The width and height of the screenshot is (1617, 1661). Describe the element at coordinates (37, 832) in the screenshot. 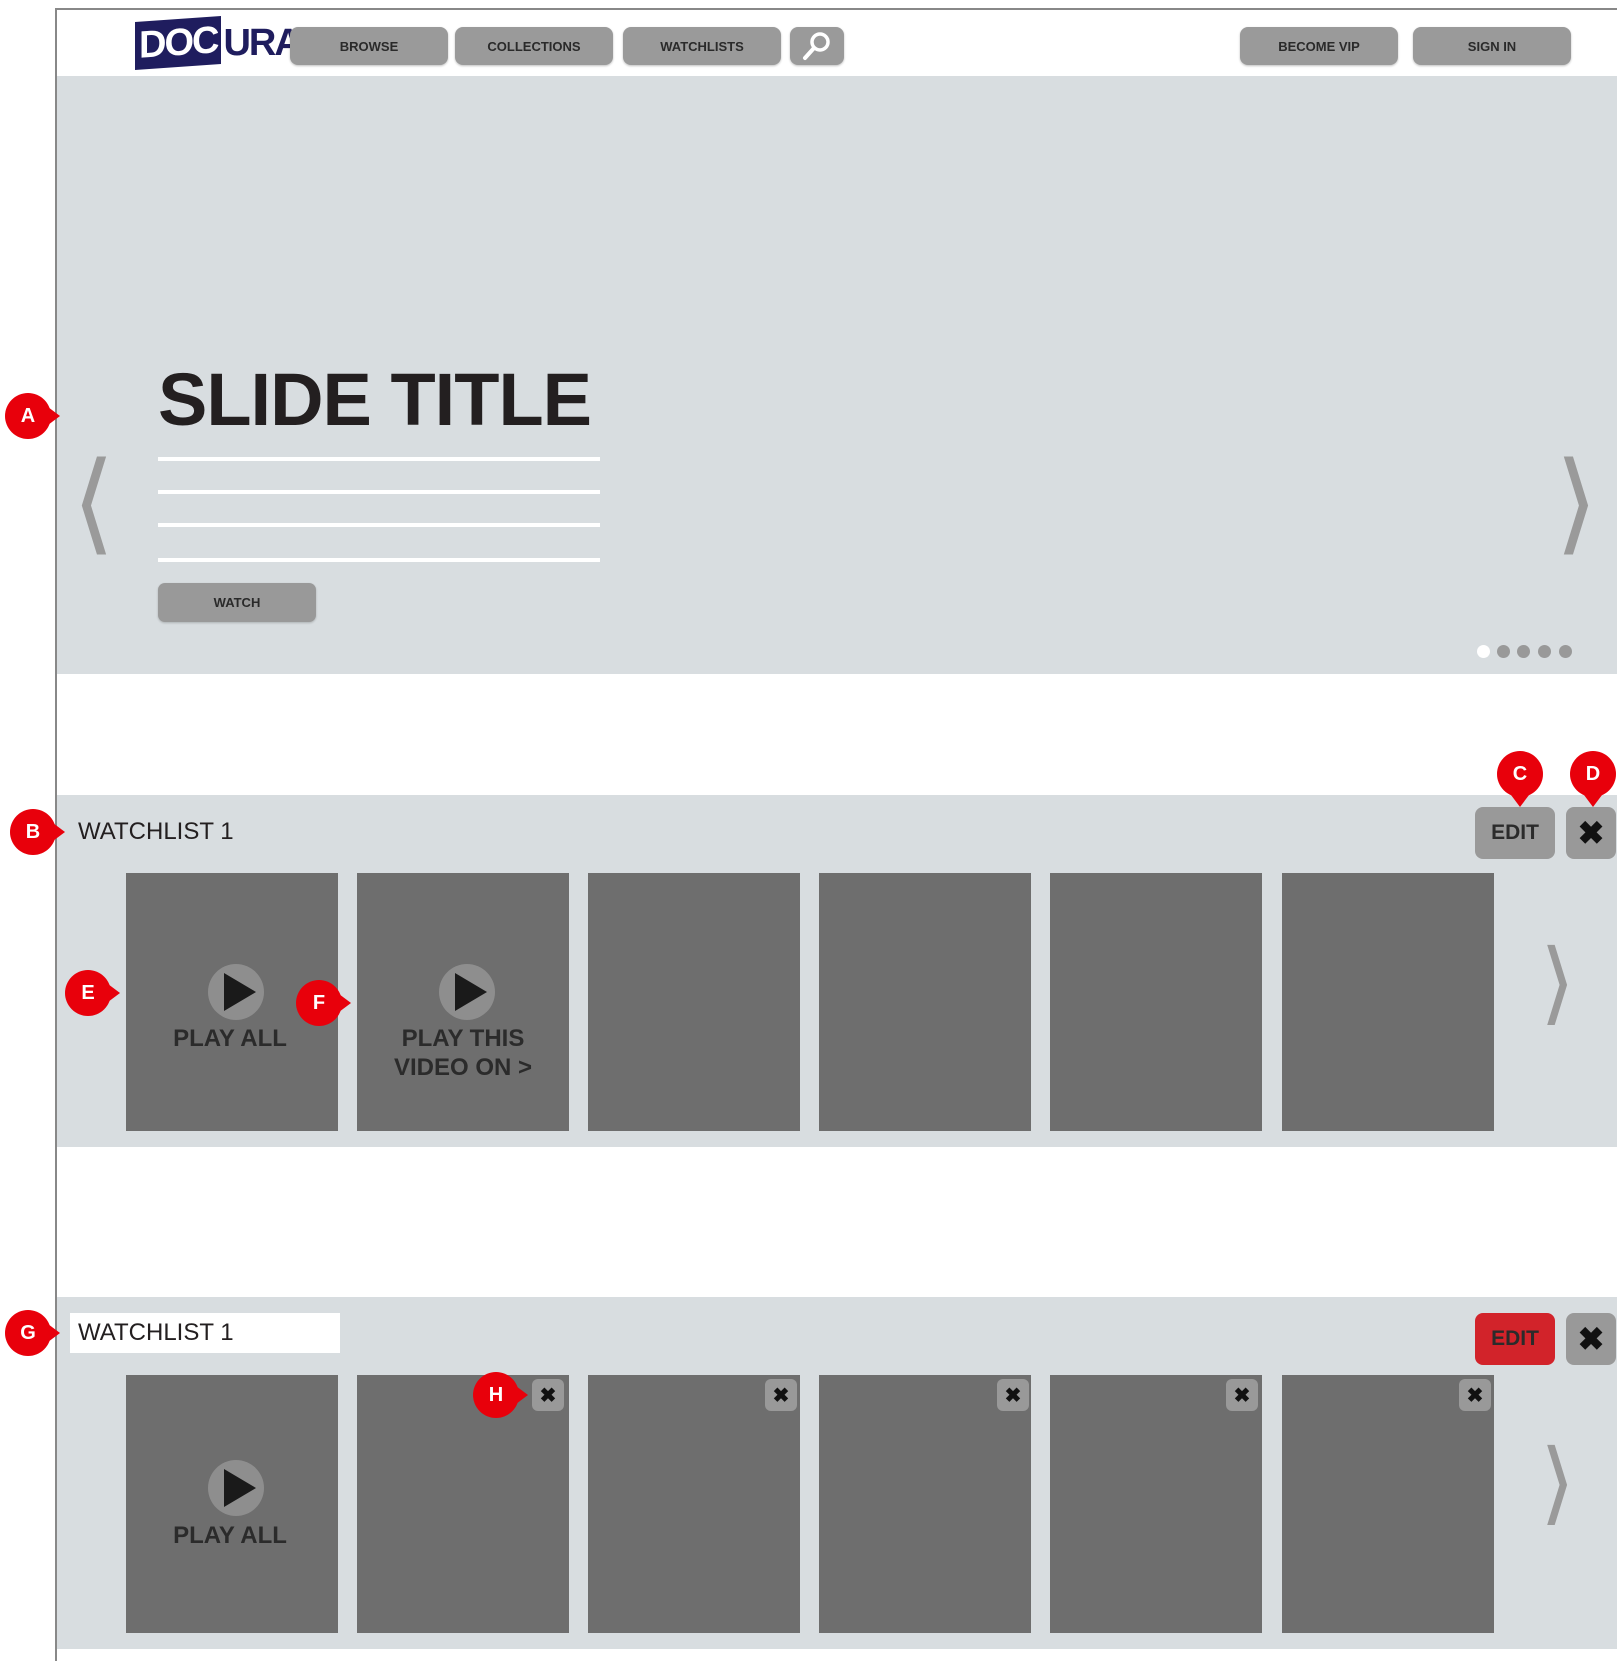

I see `annotation-marker-b: B` at that location.